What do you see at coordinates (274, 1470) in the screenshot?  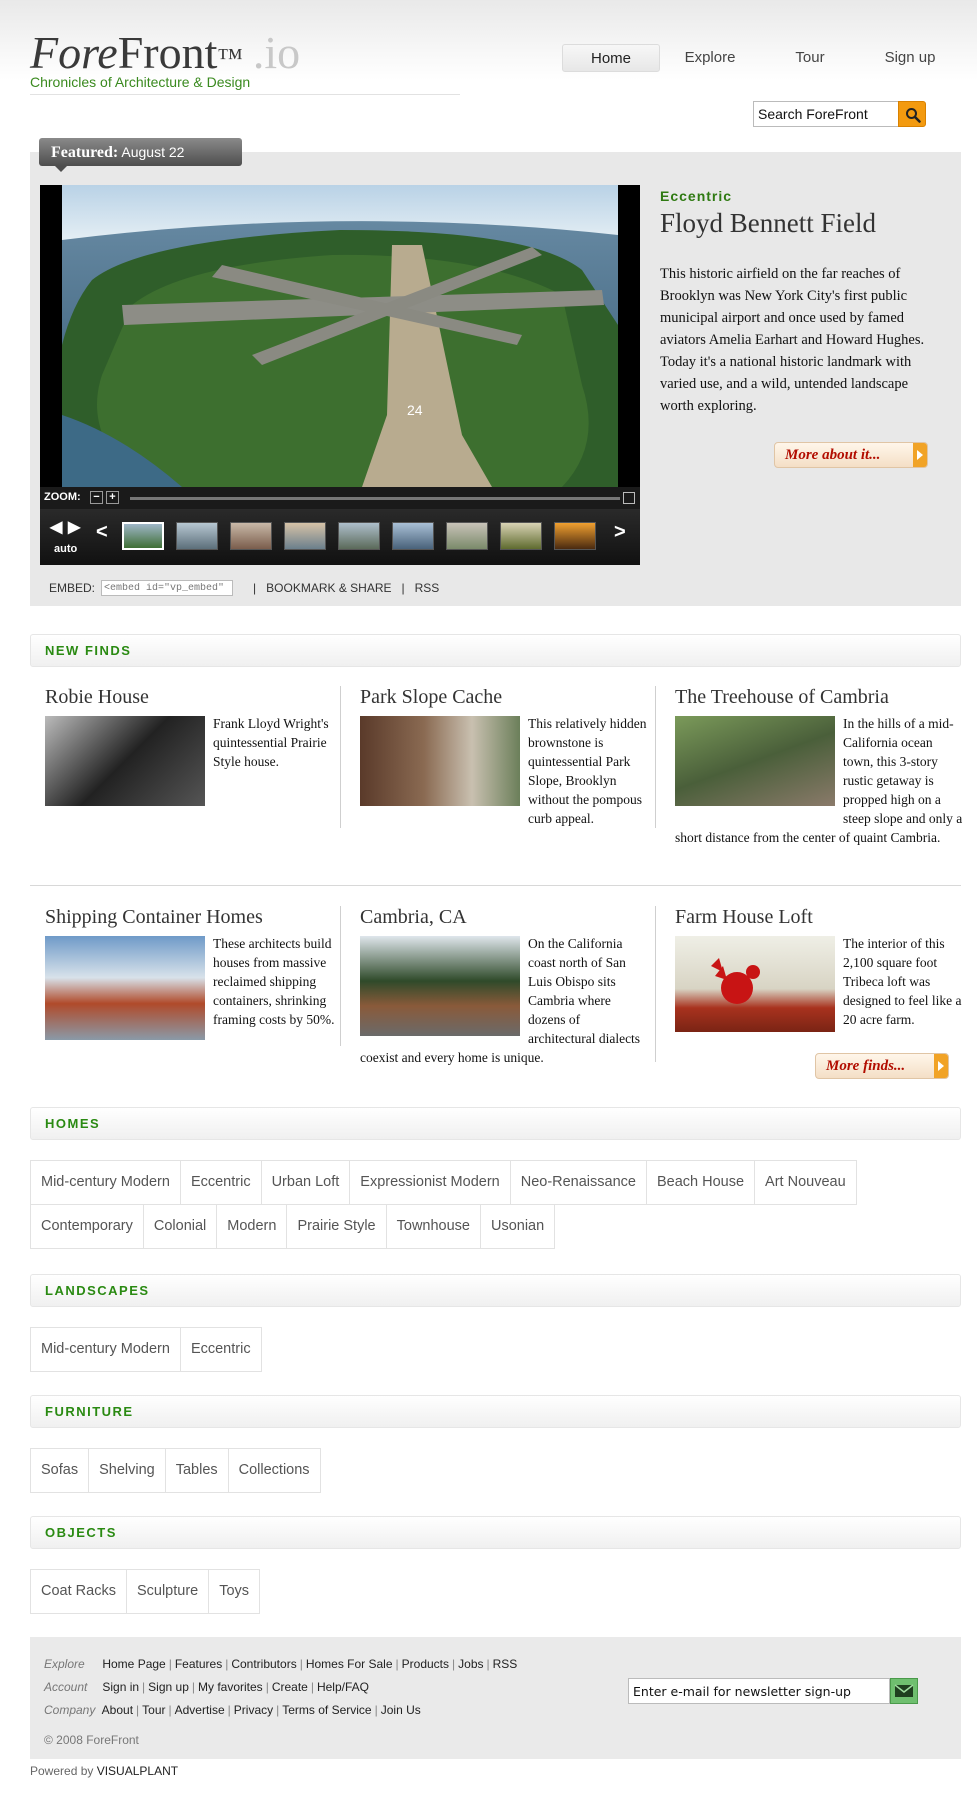 I see `tag-collections: Collections` at bounding box center [274, 1470].